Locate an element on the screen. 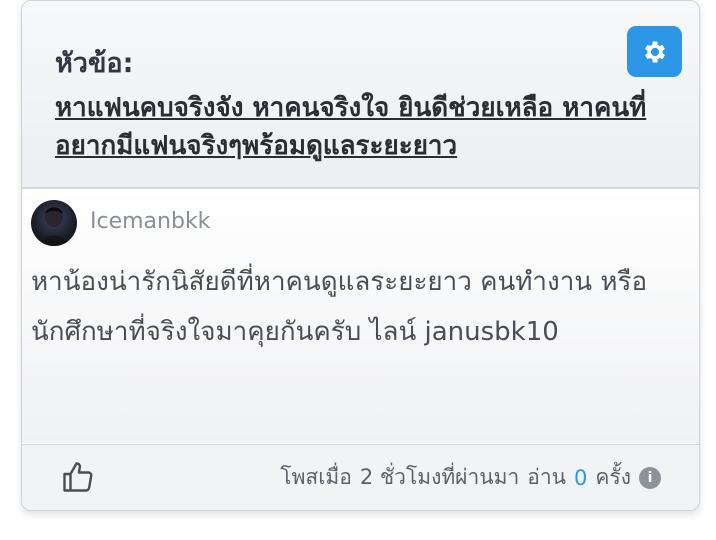 This screenshot has height=540, width=716. settings-button is located at coordinates (654, 51).